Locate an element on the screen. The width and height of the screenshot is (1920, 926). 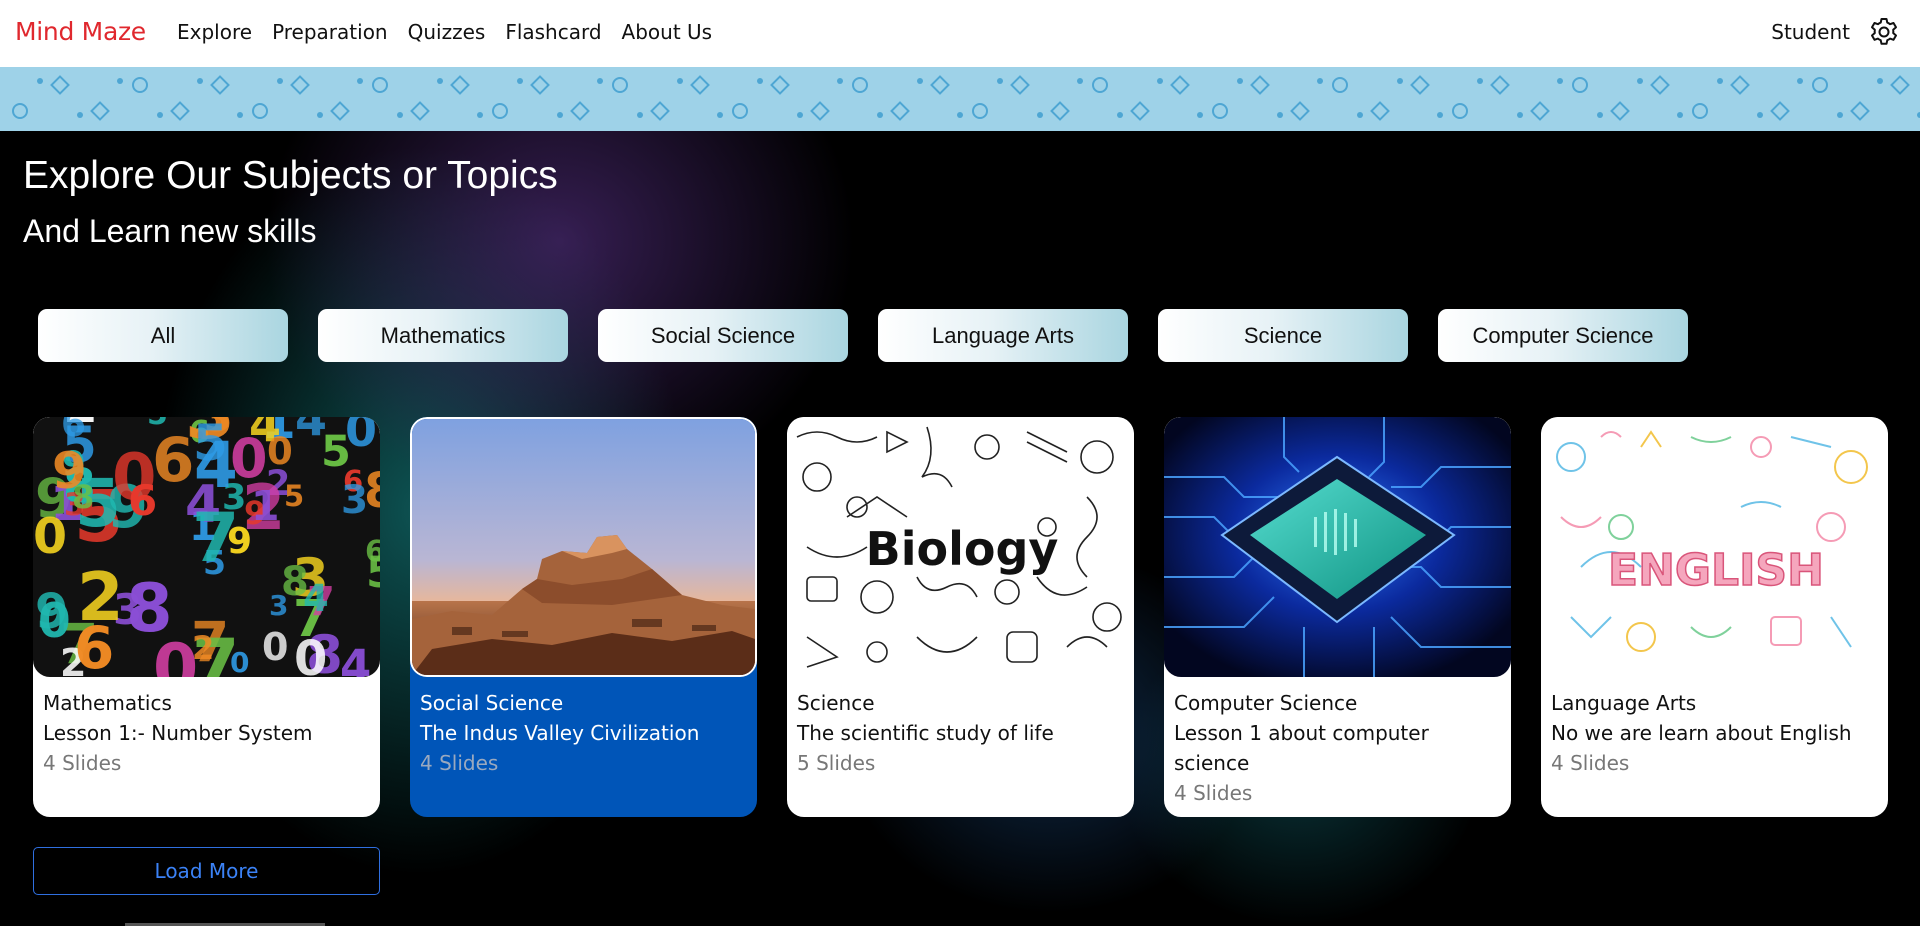
card-slide-count: 5 Slides is located at coordinates (836, 763).